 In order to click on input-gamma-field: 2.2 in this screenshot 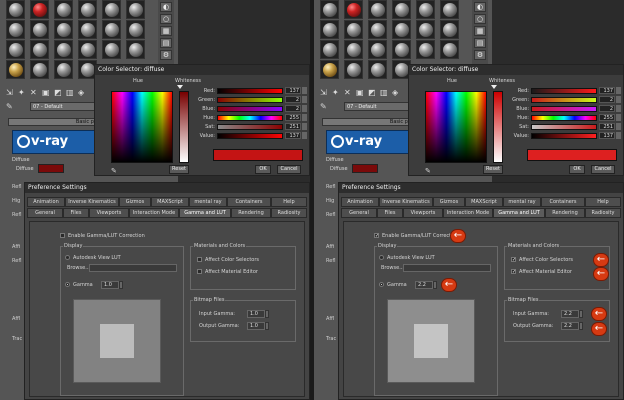, I will do `click(570, 314)`.